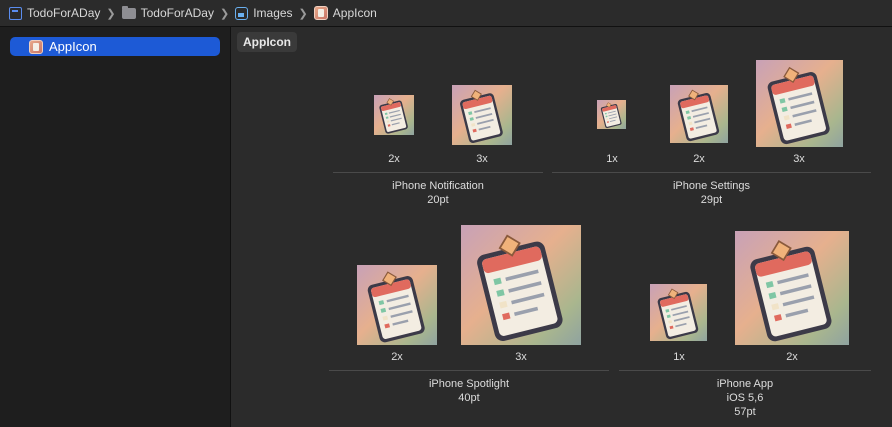  What do you see at coordinates (438, 200) in the screenshot?
I see `group-size: 20pt` at bounding box center [438, 200].